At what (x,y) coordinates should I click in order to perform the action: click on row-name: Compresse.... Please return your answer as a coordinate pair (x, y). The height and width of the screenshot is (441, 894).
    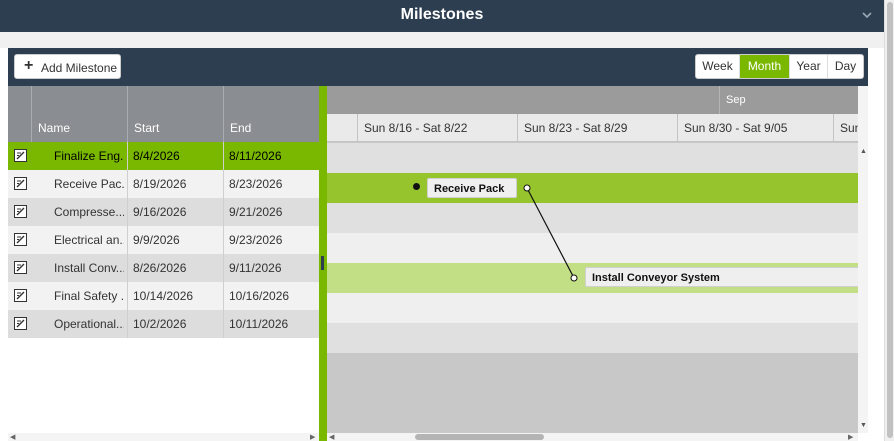
    Looking at the image, I should click on (89, 212).